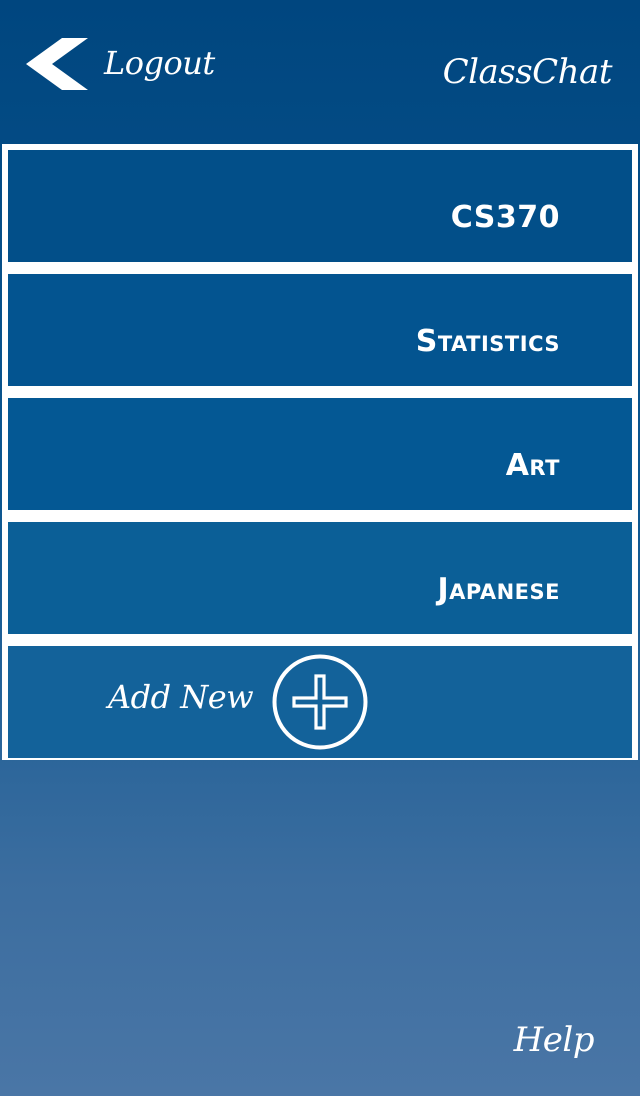 This screenshot has width=640, height=1096. I want to click on class-item-label: Statistics, so click(487, 341).